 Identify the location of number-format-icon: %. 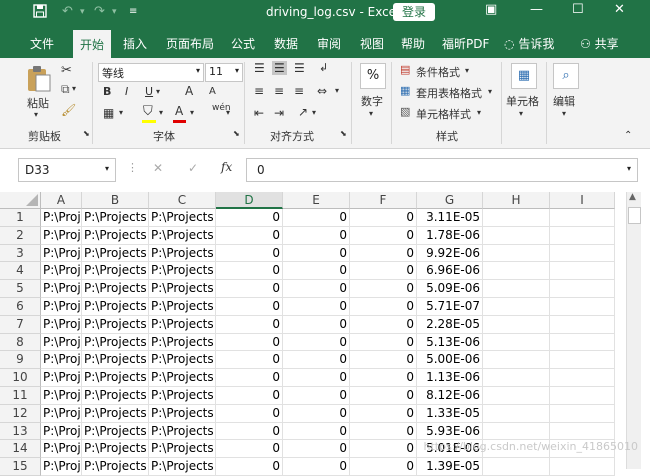
(373, 76).